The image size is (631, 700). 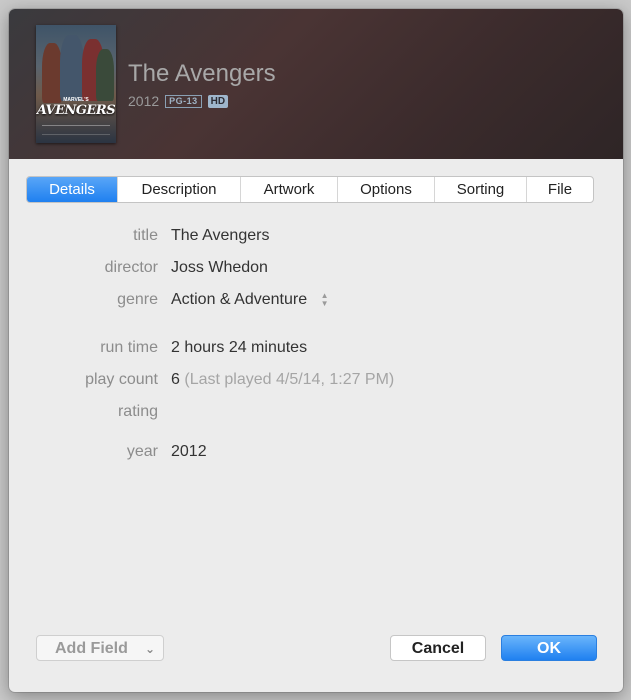 What do you see at coordinates (438, 648) in the screenshot?
I see `cancel-button: Cancel` at bounding box center [438, 648].